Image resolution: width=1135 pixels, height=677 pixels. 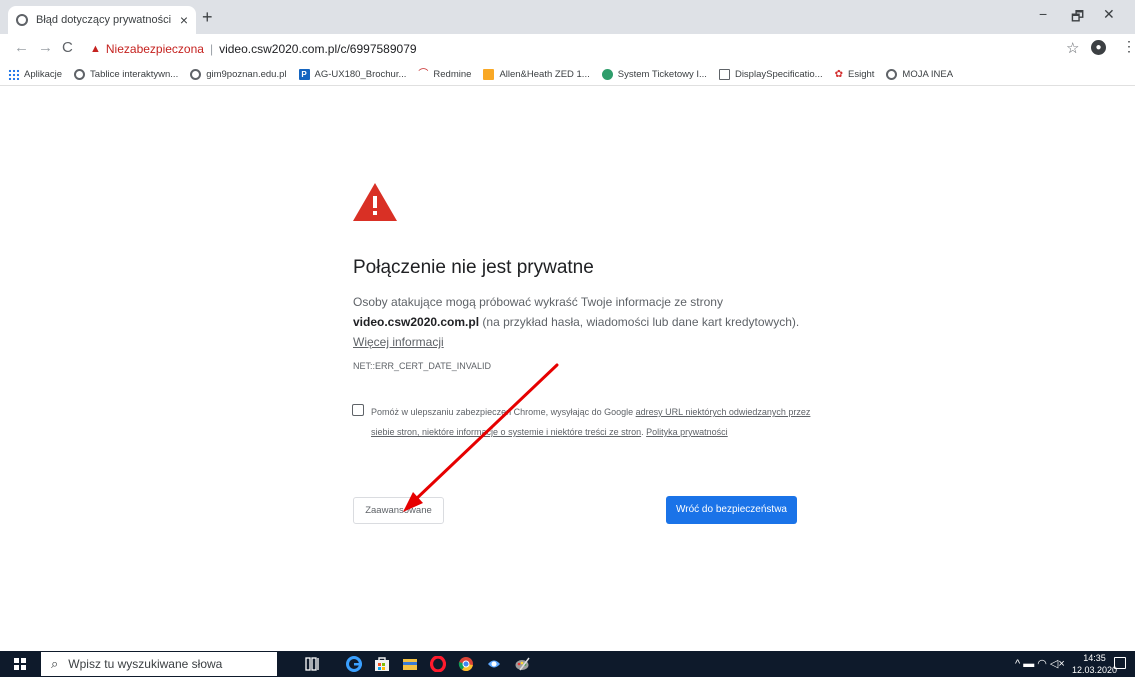 I want to click on app-icon, so click(x=494, y=664).